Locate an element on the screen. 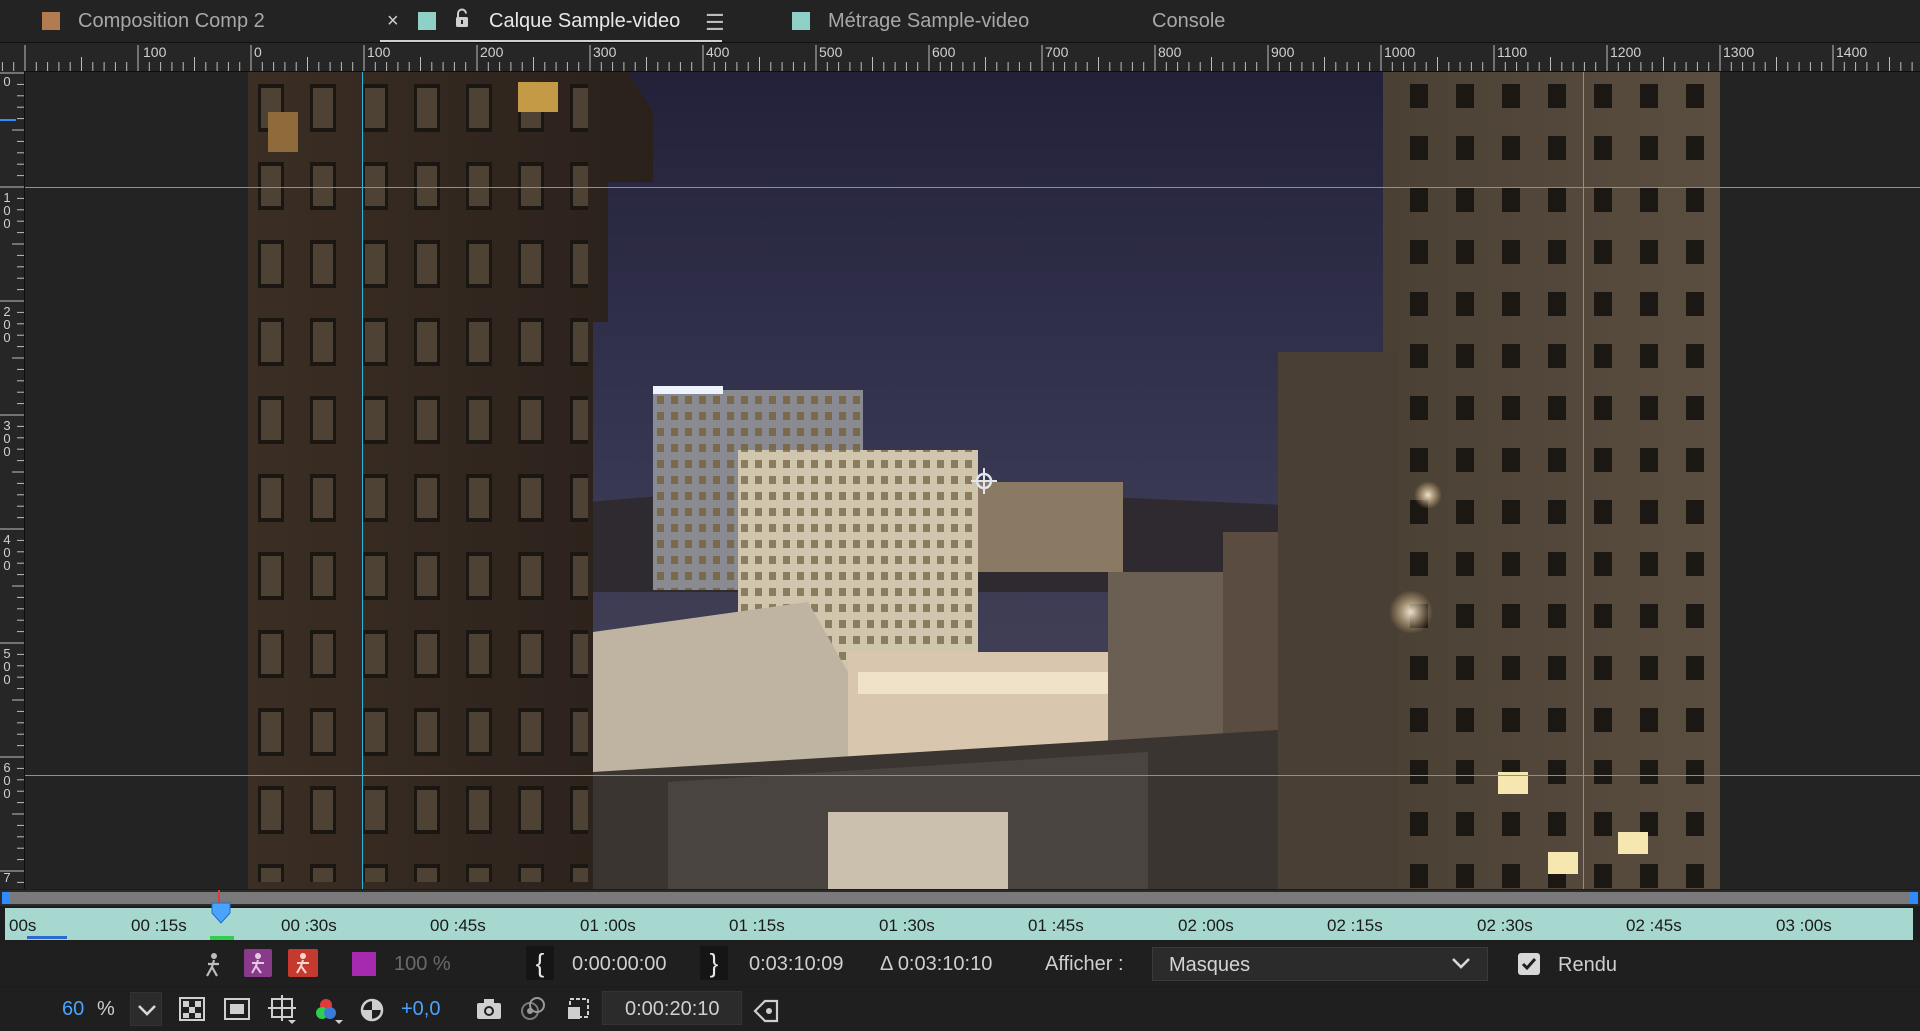 Image resolution: width=1920 pixels, height=1031 pixels. exposure-value: +0,0 is located at coordinates (420, 1009).